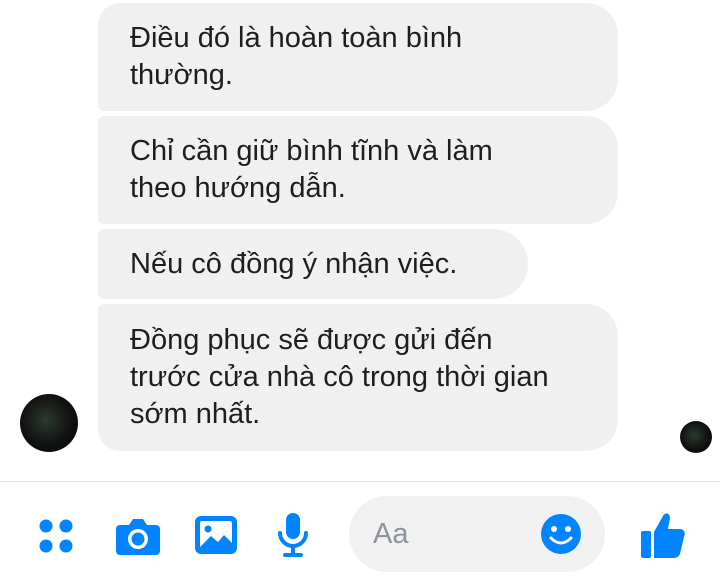 This screenshot has height=586, width=720. What do you see at coordinates (293, 536) in the screenshot?
I see `microphone-icon` at bounding box center [293, 536].